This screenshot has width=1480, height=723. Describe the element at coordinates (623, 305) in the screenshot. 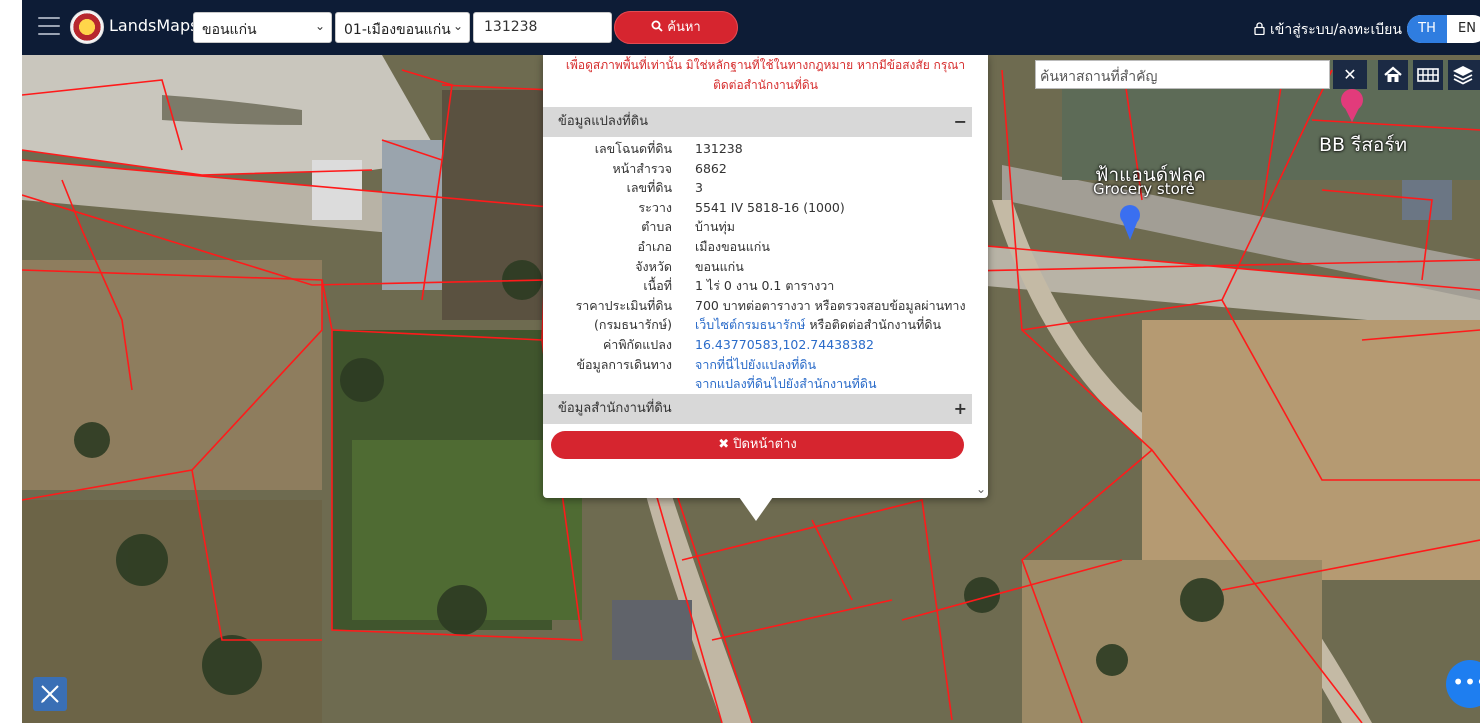

I see `info-key: ราคาประเมินที่ดิน` at that location.